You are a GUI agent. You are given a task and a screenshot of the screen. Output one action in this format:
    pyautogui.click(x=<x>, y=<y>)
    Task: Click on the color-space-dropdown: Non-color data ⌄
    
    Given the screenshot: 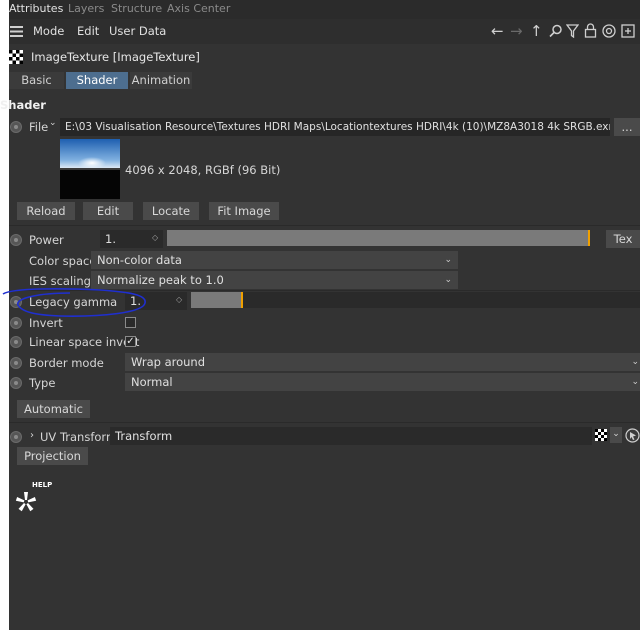 What is the action you would take?
    pyautogui.click(x=274, y=260)
    